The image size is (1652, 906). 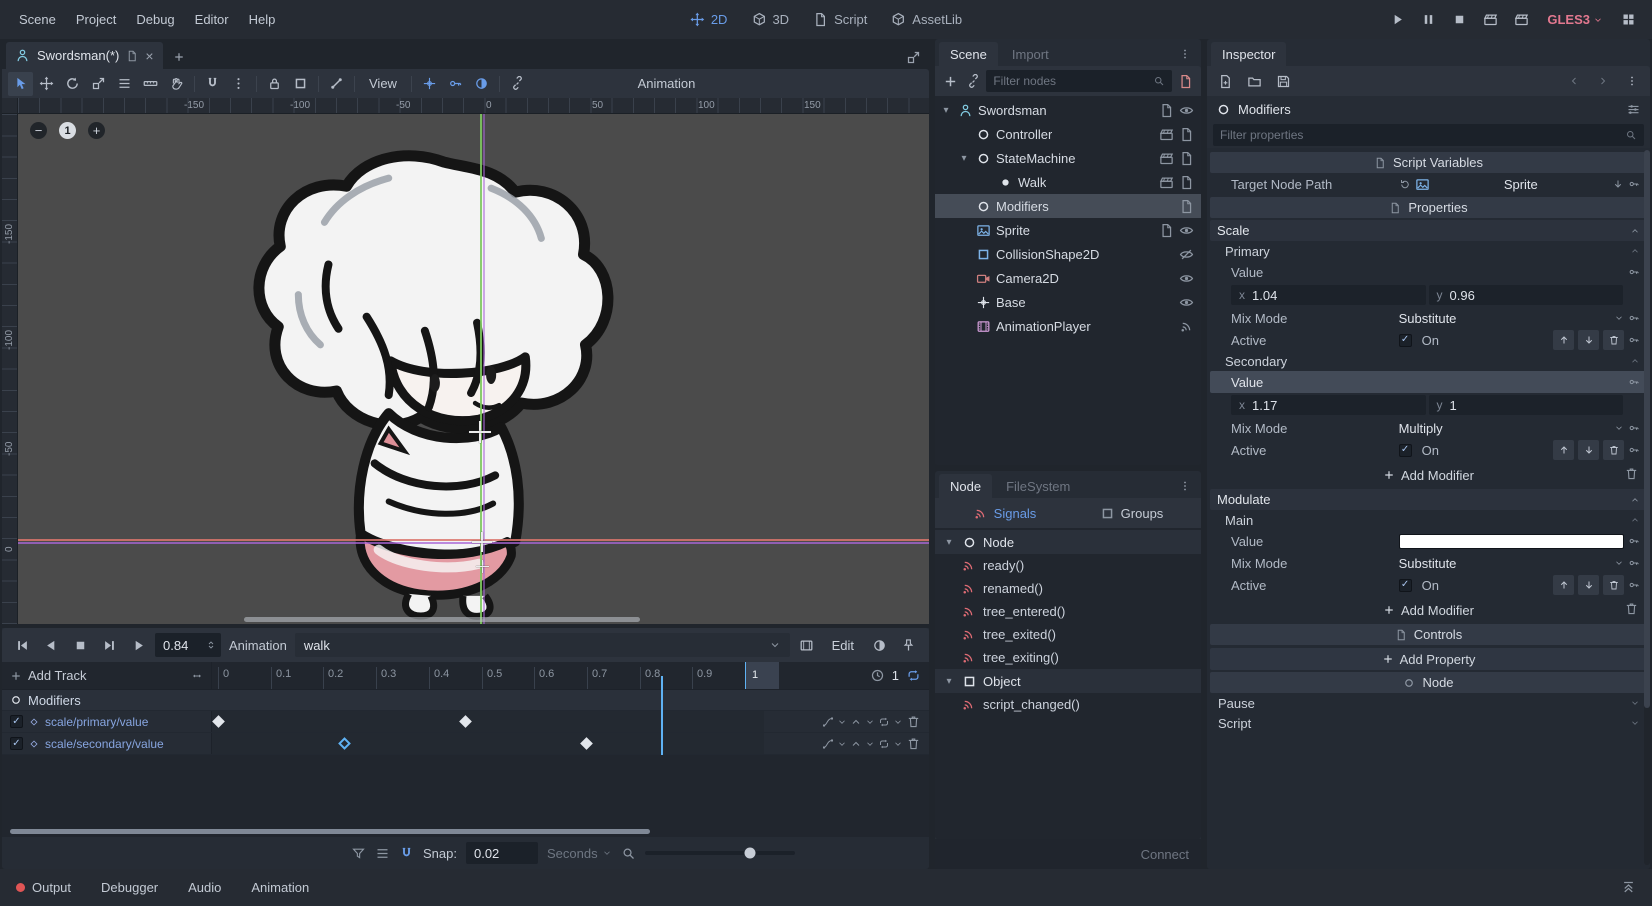 I want to click on prop-main-active: Active On, so click(x=1428, y=585).